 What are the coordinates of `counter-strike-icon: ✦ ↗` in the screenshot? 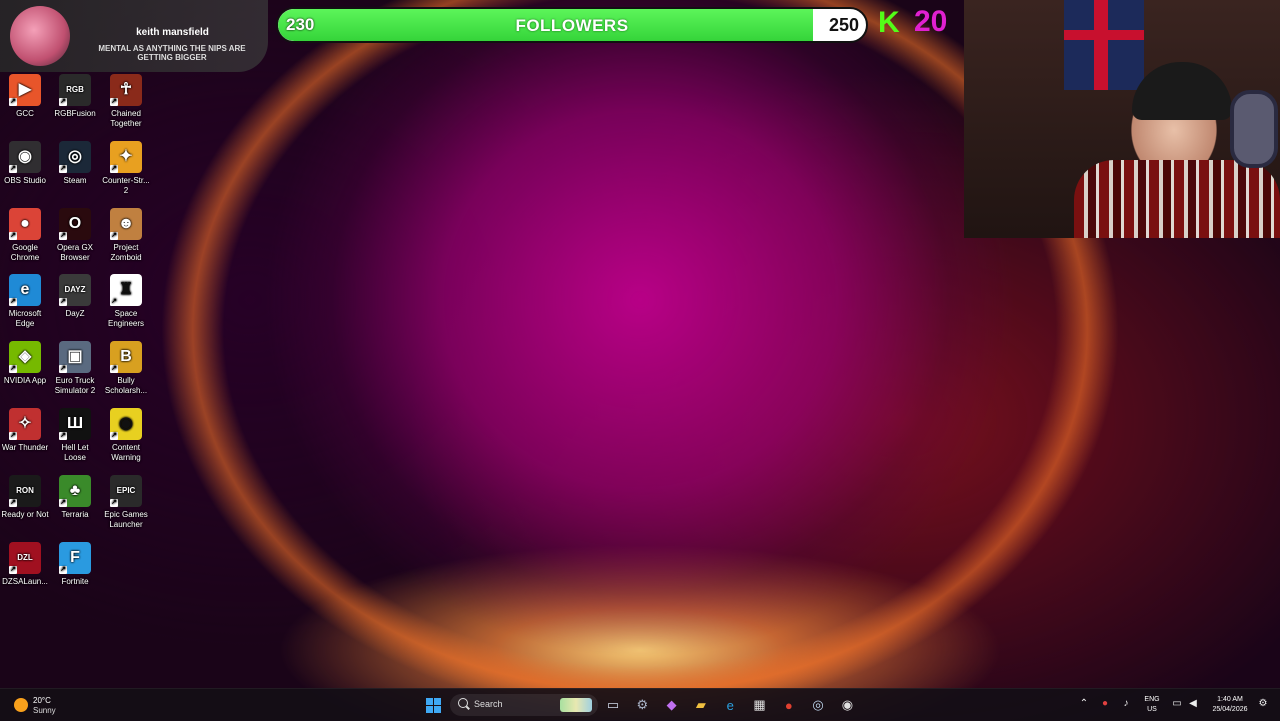 It's located at (126, 156).